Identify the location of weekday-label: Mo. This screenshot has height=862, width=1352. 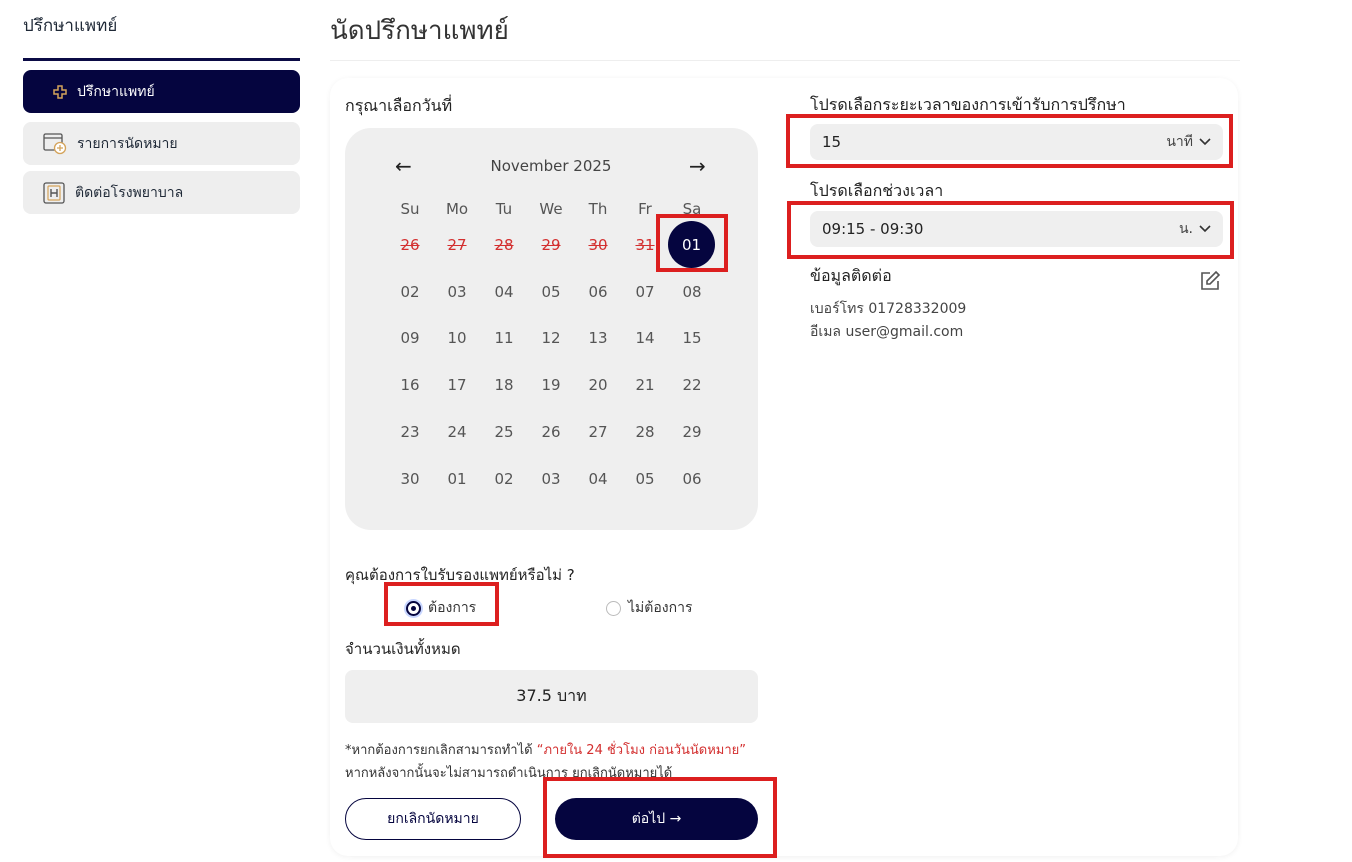
(457, 209).